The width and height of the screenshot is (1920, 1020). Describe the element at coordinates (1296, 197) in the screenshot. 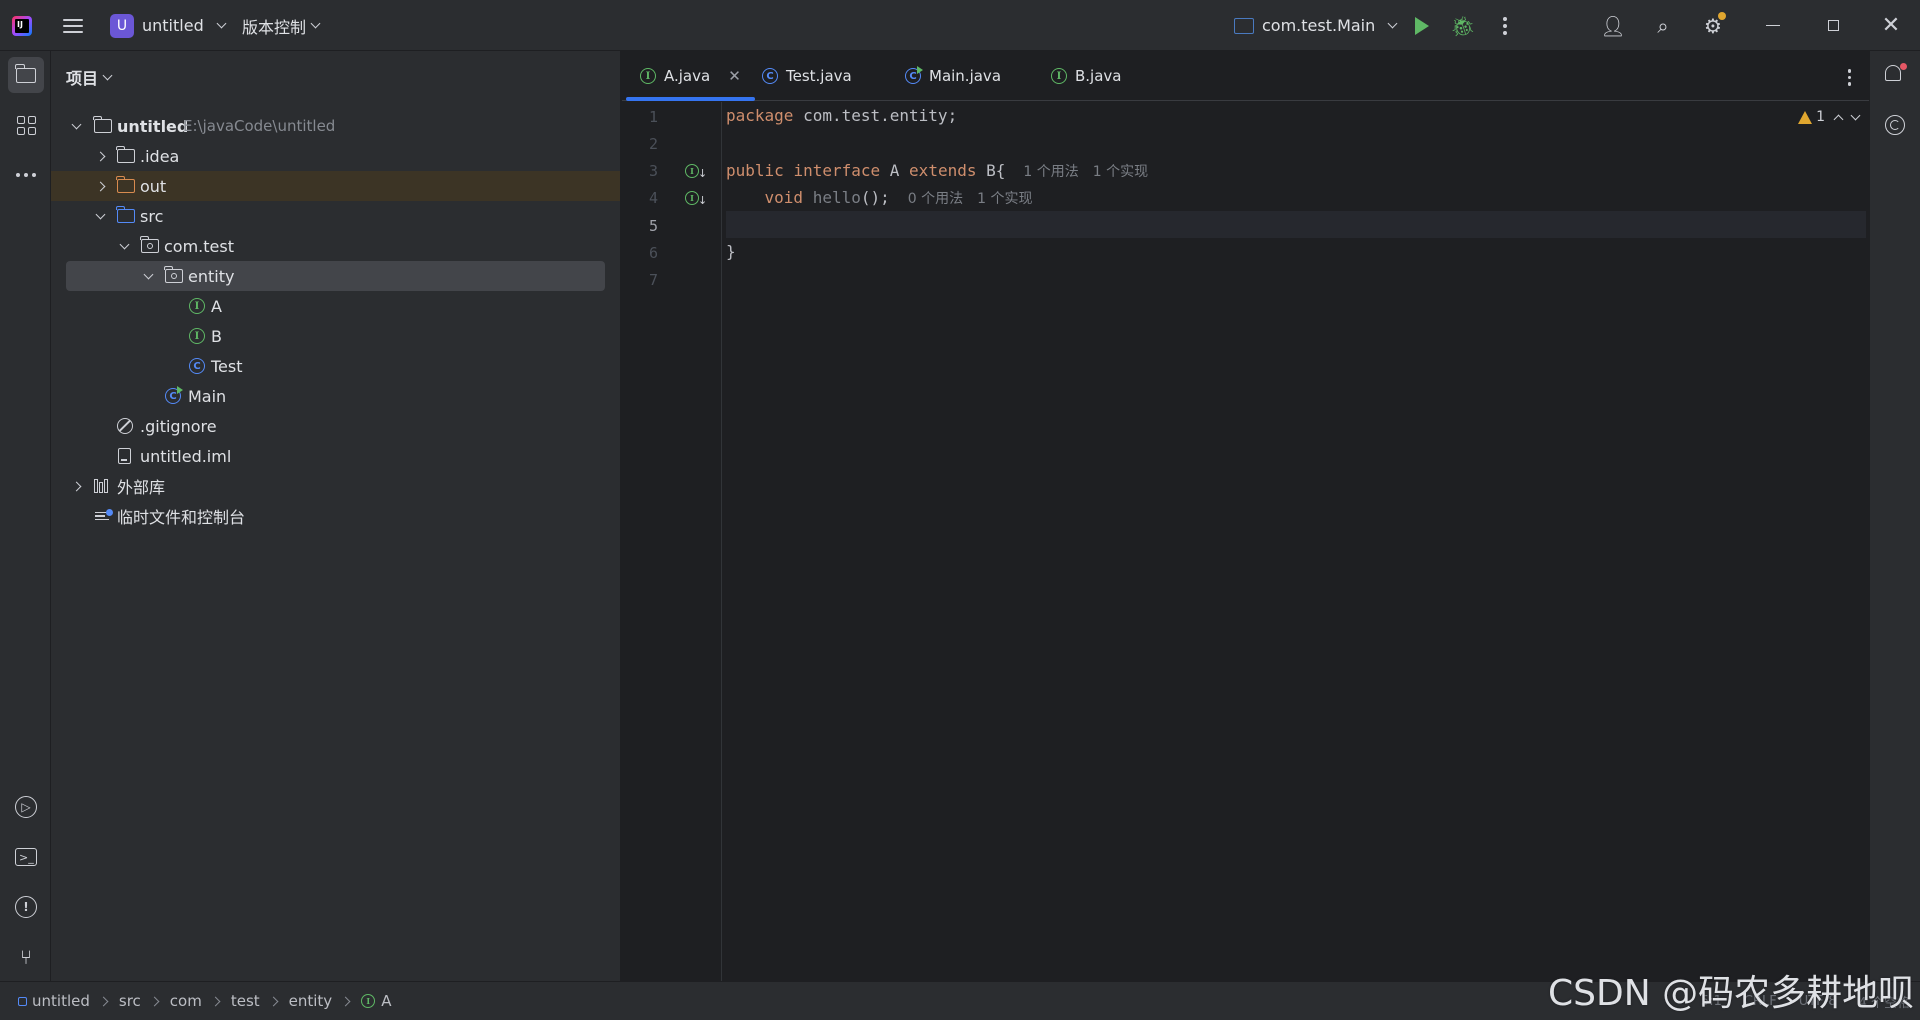

I see `code-line: void hello (); 0 个用法 1 个实现` at that location.